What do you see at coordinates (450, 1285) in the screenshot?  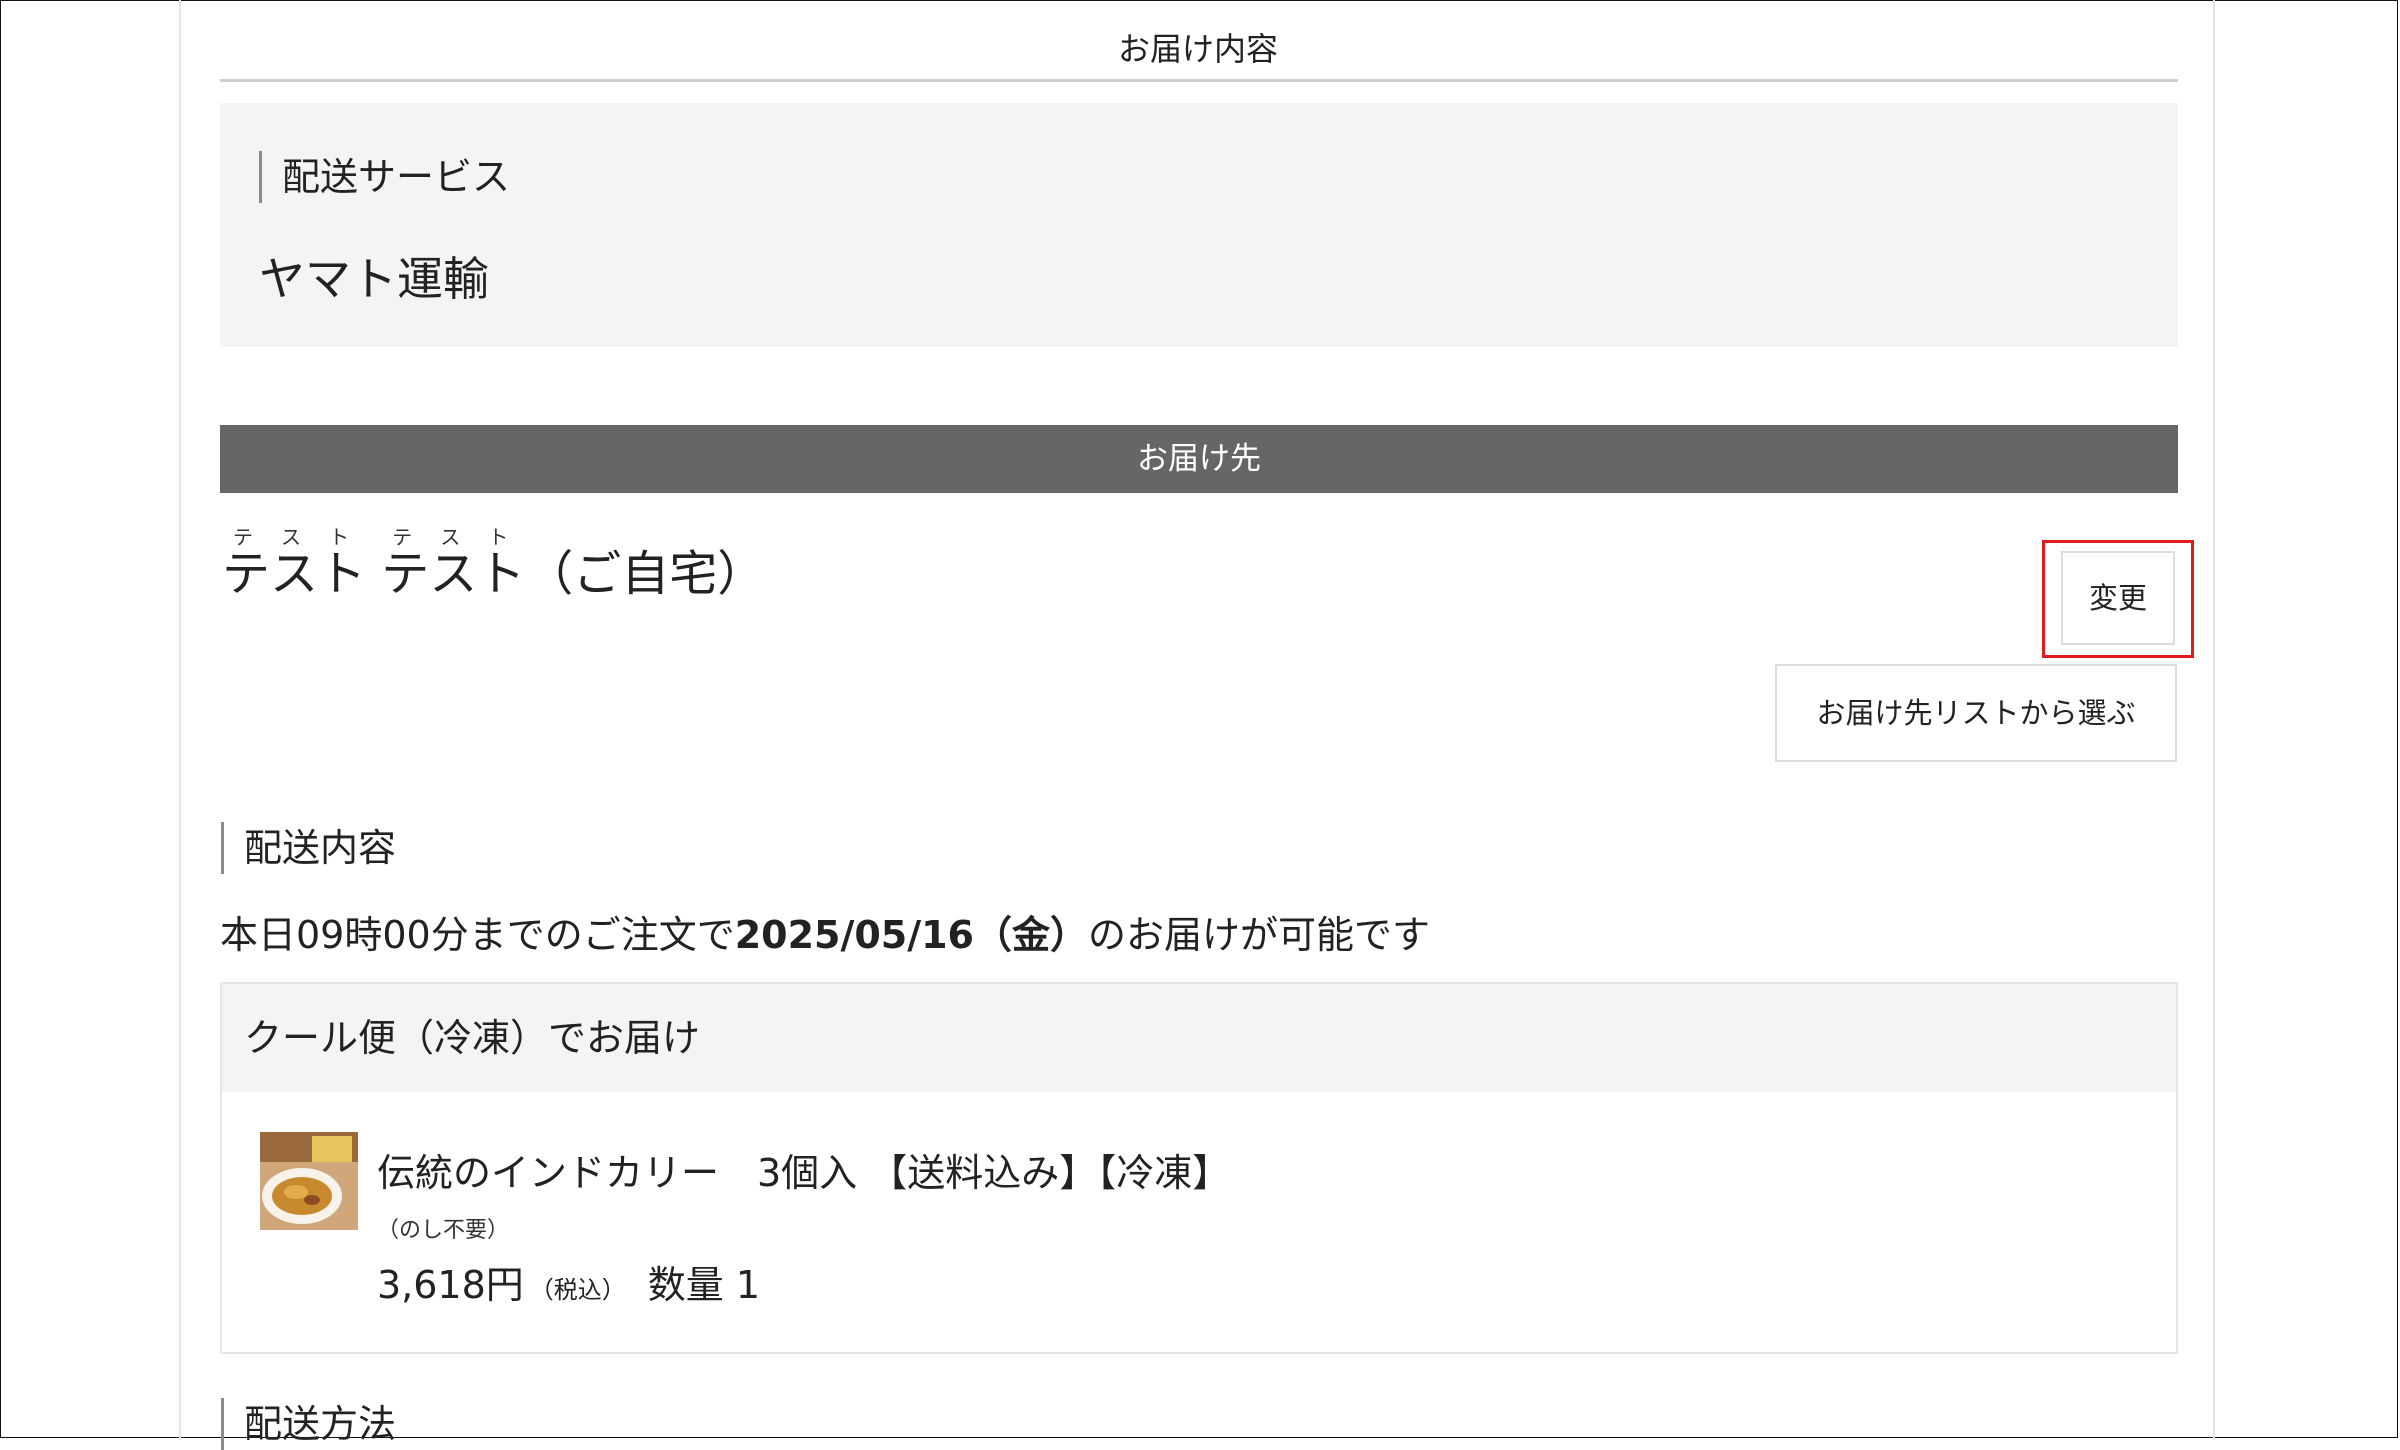 I see `product-price: 3,618円` at bounding box center [450, 1285].